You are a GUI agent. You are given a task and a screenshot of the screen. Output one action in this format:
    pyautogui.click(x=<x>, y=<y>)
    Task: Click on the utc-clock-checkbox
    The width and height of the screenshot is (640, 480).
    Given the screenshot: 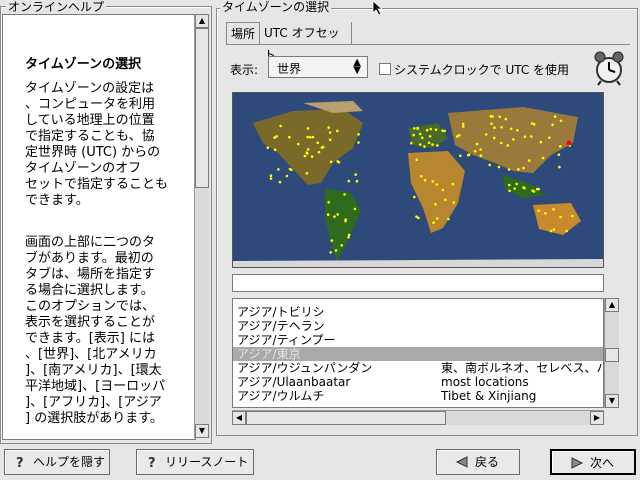 What is the action you would take?
    pyautogui.click(x=385, y=69)
    